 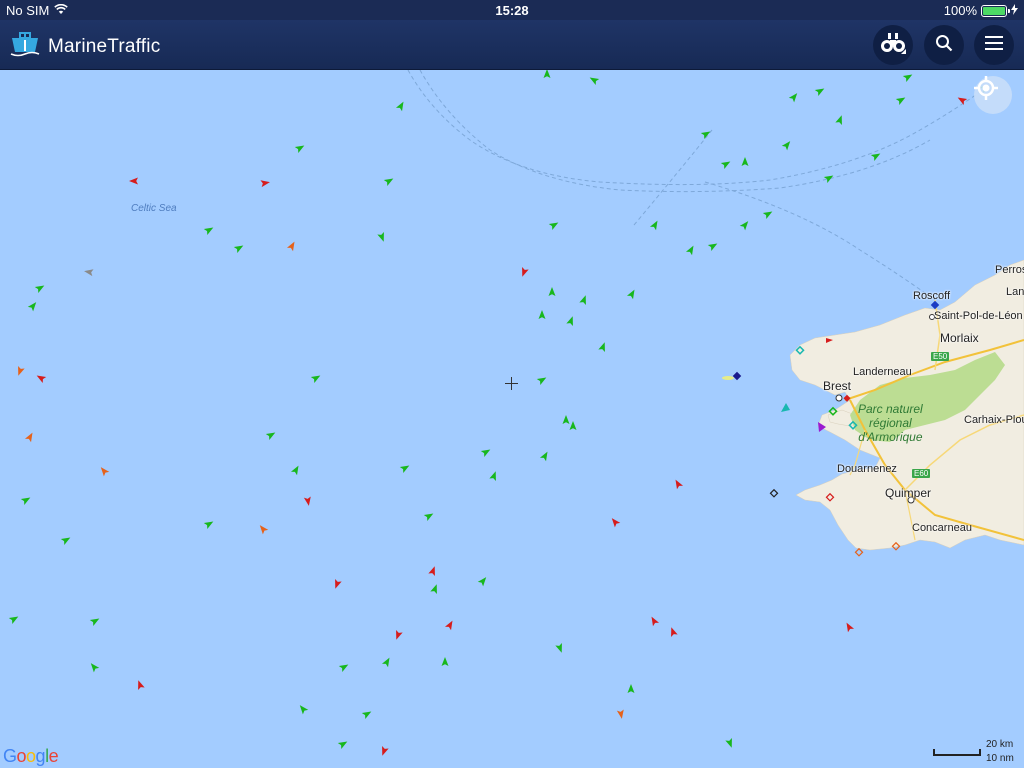 What do you see at coordinates (994, 45) in the screenshot?
I see `menu-button` at bounding box center [994, 45].